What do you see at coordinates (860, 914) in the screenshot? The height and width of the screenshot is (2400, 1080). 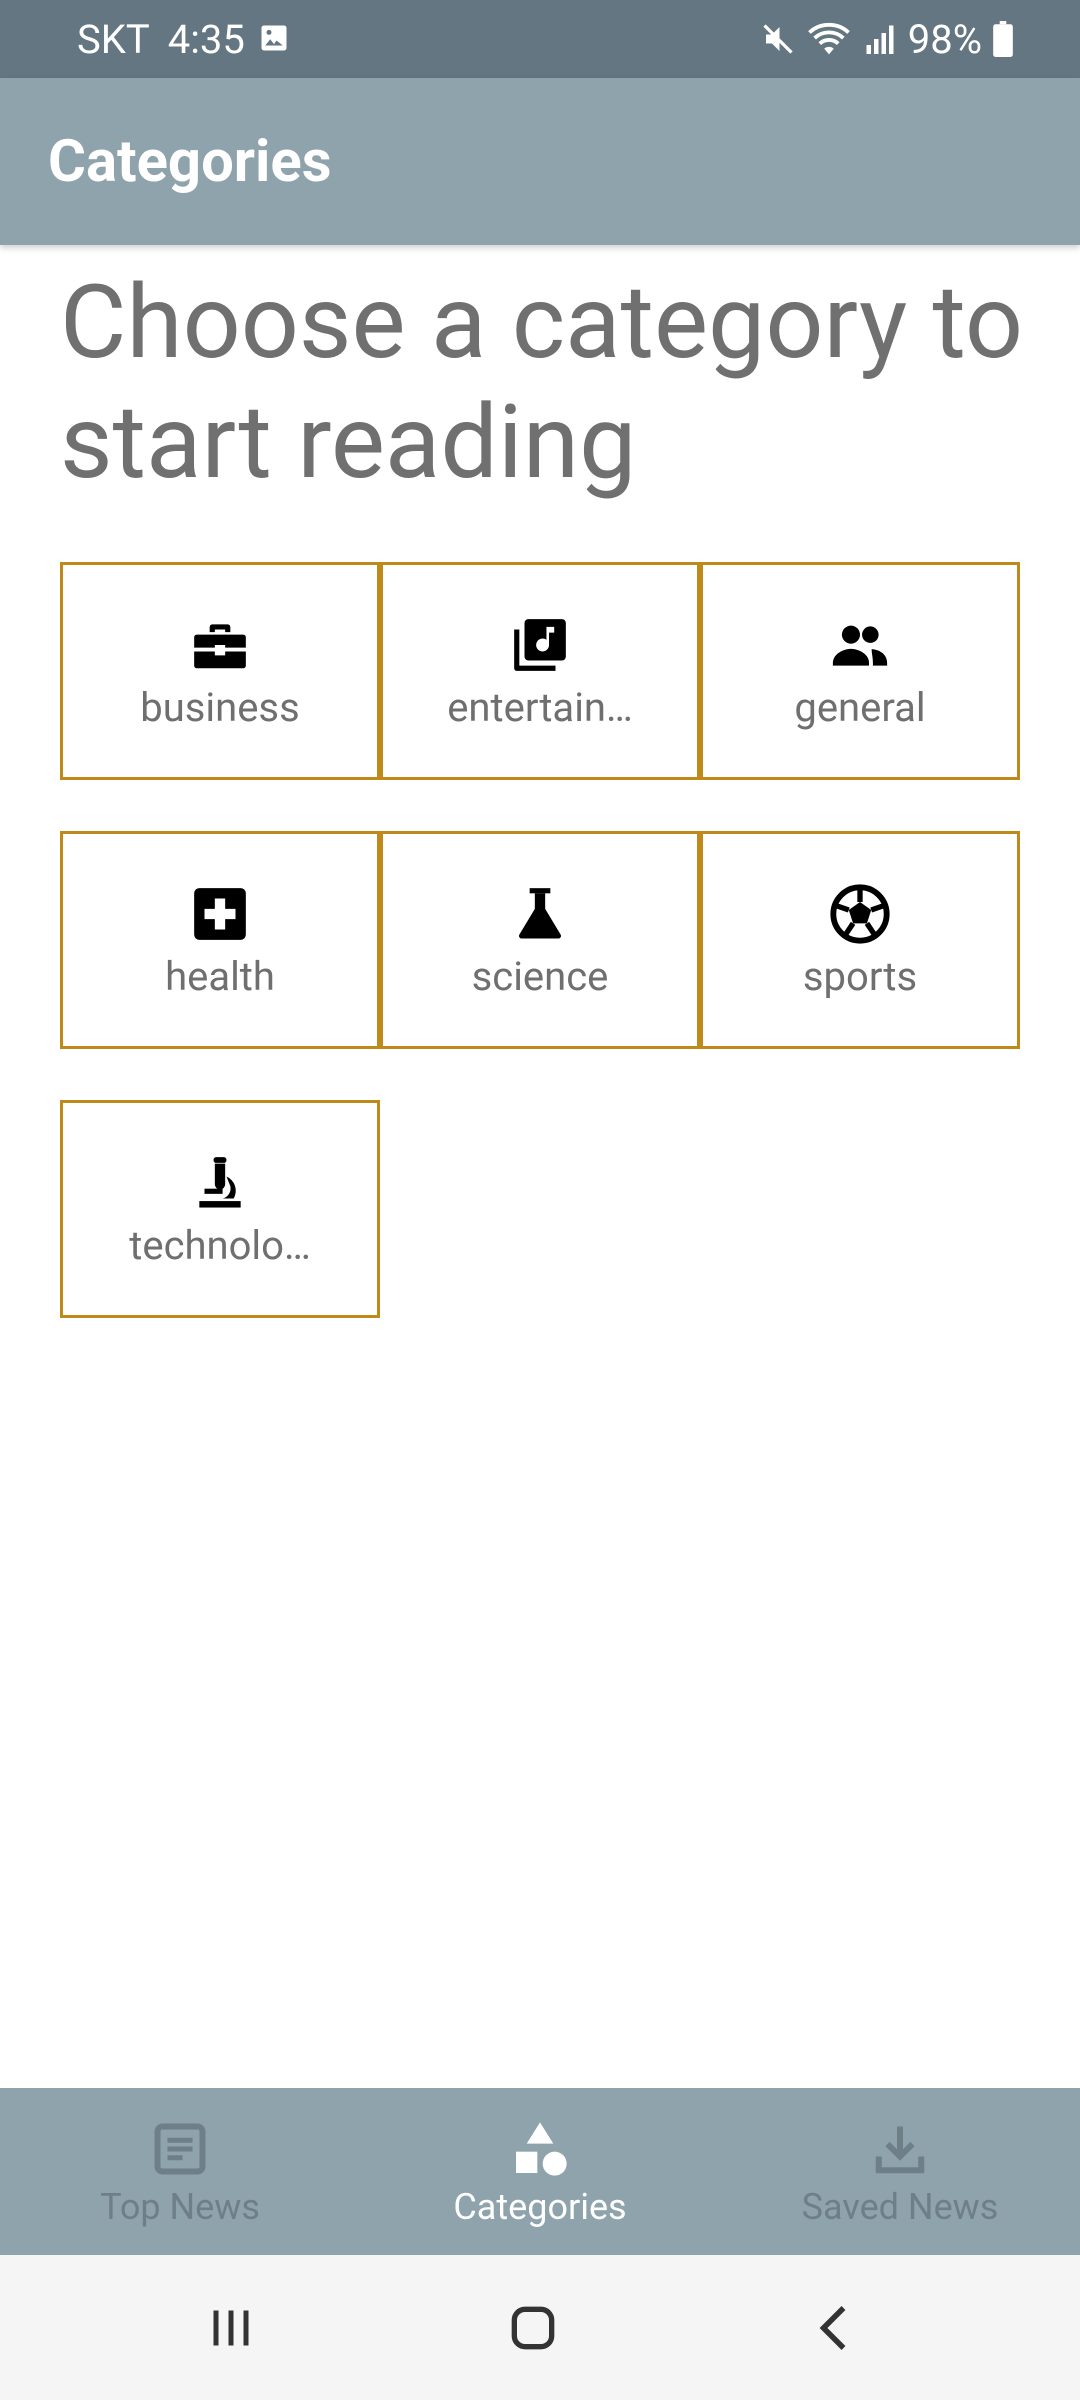 I see `soccer-ball-icon` at bounding box center [860, 914].